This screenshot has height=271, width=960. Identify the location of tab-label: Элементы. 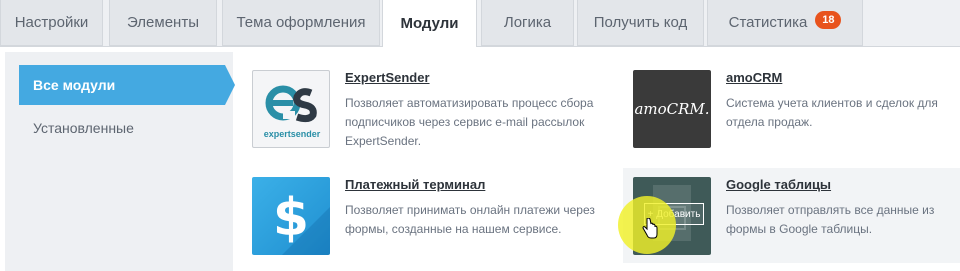
(163, 22).